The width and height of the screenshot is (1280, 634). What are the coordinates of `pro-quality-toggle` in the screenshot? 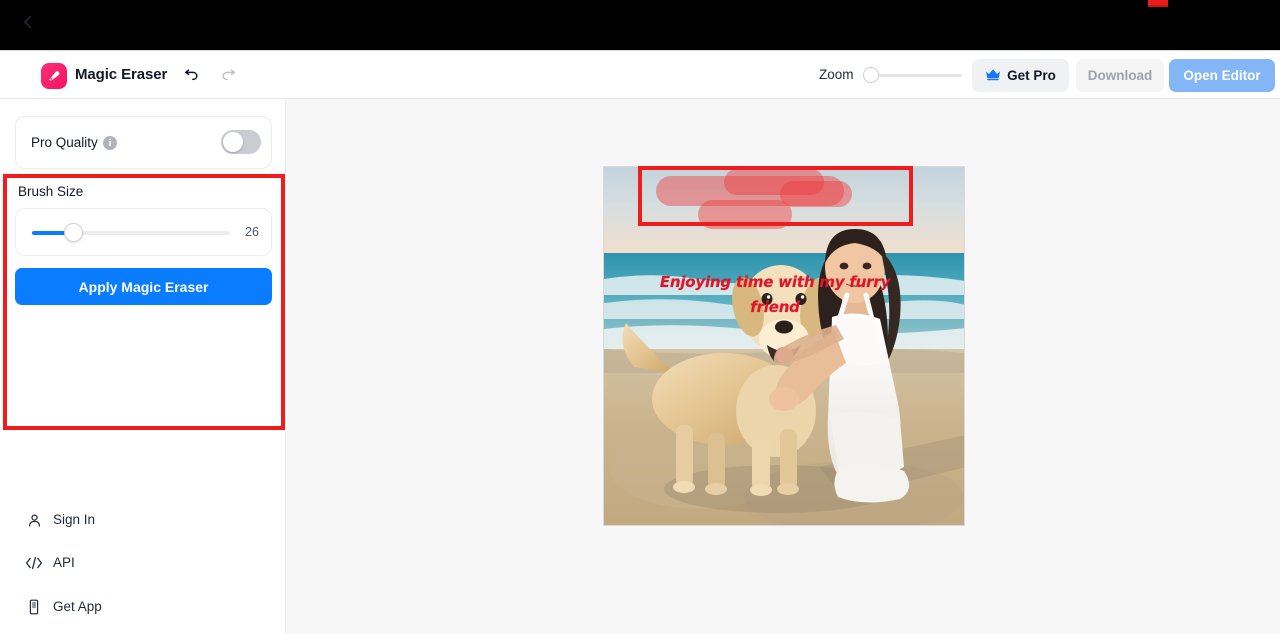 It's located at (241, 142).